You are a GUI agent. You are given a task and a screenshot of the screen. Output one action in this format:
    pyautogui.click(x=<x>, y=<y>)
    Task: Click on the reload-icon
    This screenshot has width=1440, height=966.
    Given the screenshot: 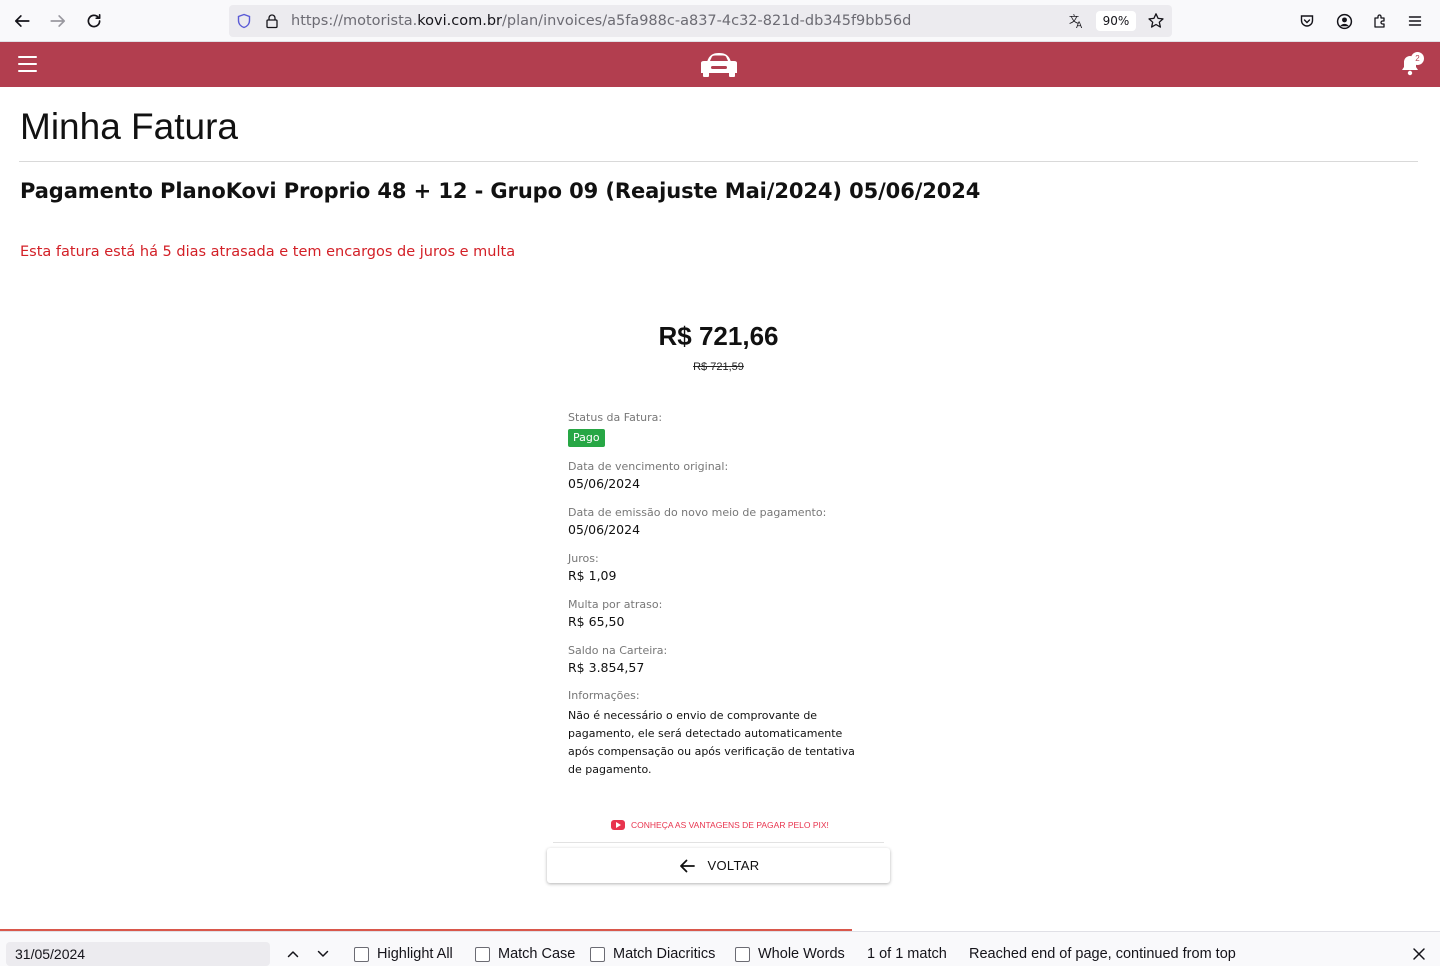 What is the action you would take?
    pyautogui.click(x=94, y=21)
    